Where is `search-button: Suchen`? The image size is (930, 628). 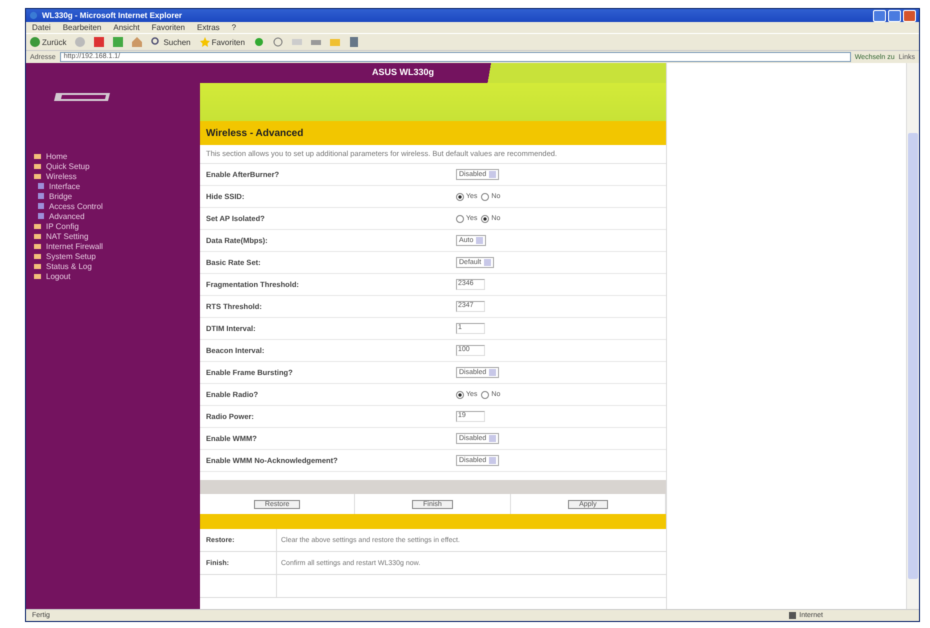 search-button: Suchen is located at coordinates (171, 42).